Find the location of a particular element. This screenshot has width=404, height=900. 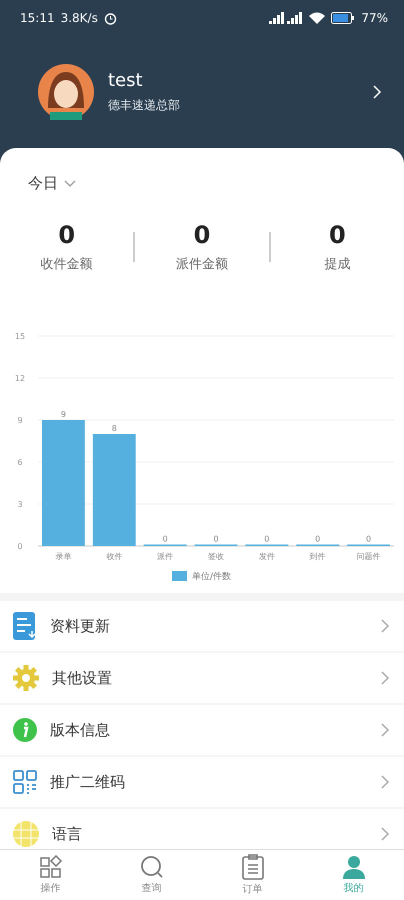

axis-tick-label: 9 is located at coordinates (20, 420).